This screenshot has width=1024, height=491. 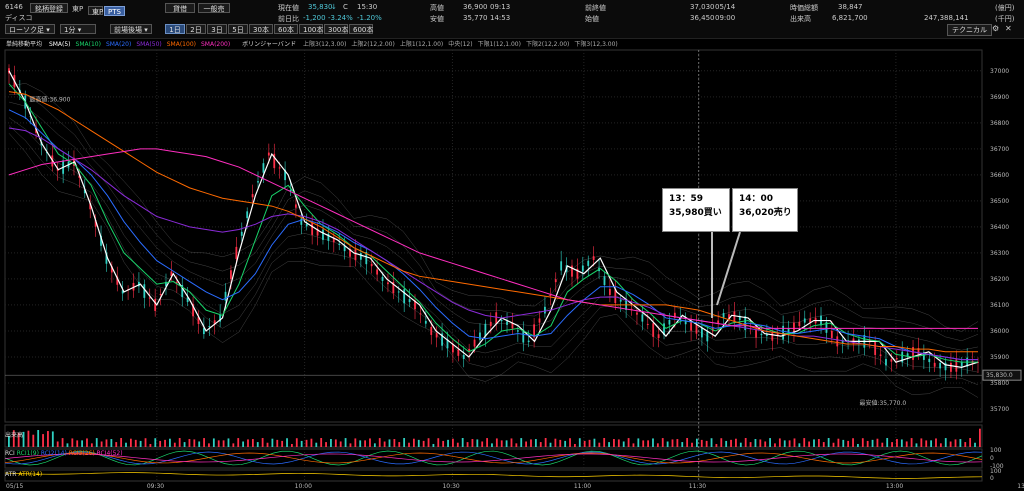 I want to click on rci4-label: RCI4(52), so click(x=109, y=453).